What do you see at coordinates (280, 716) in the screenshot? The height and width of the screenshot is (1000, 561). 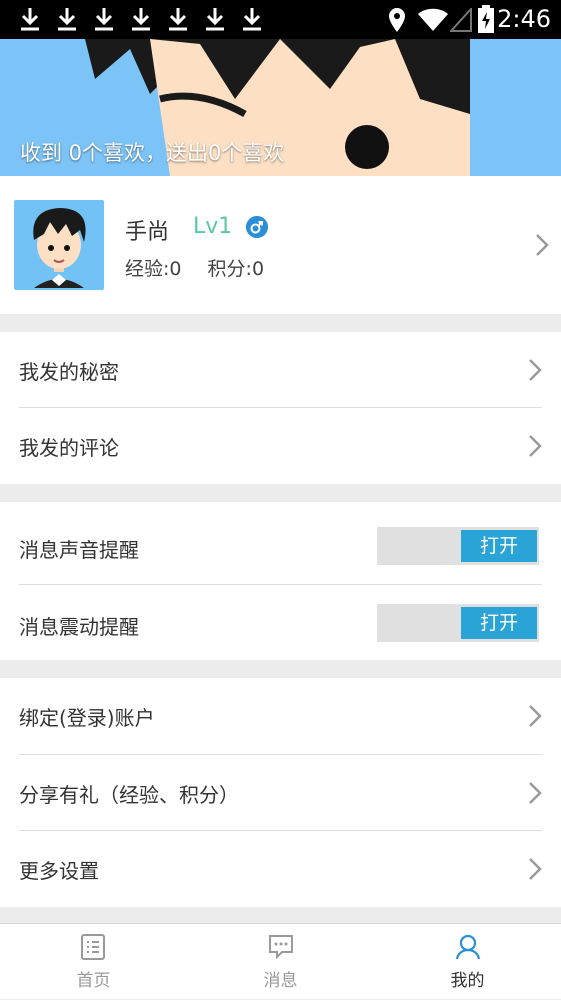 I see `menu-bind-account: 绑定(登录)账户` at bounding box center [280, 716].